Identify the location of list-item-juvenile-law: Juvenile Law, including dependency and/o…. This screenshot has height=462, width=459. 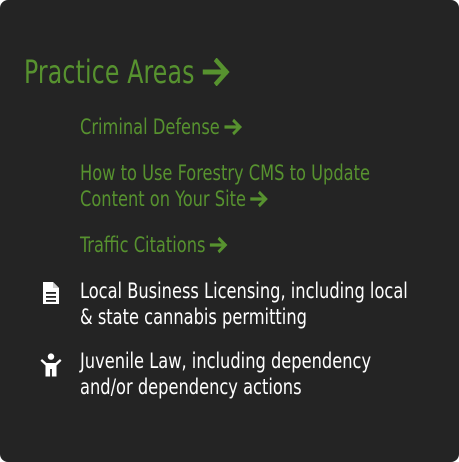
(231, 374).